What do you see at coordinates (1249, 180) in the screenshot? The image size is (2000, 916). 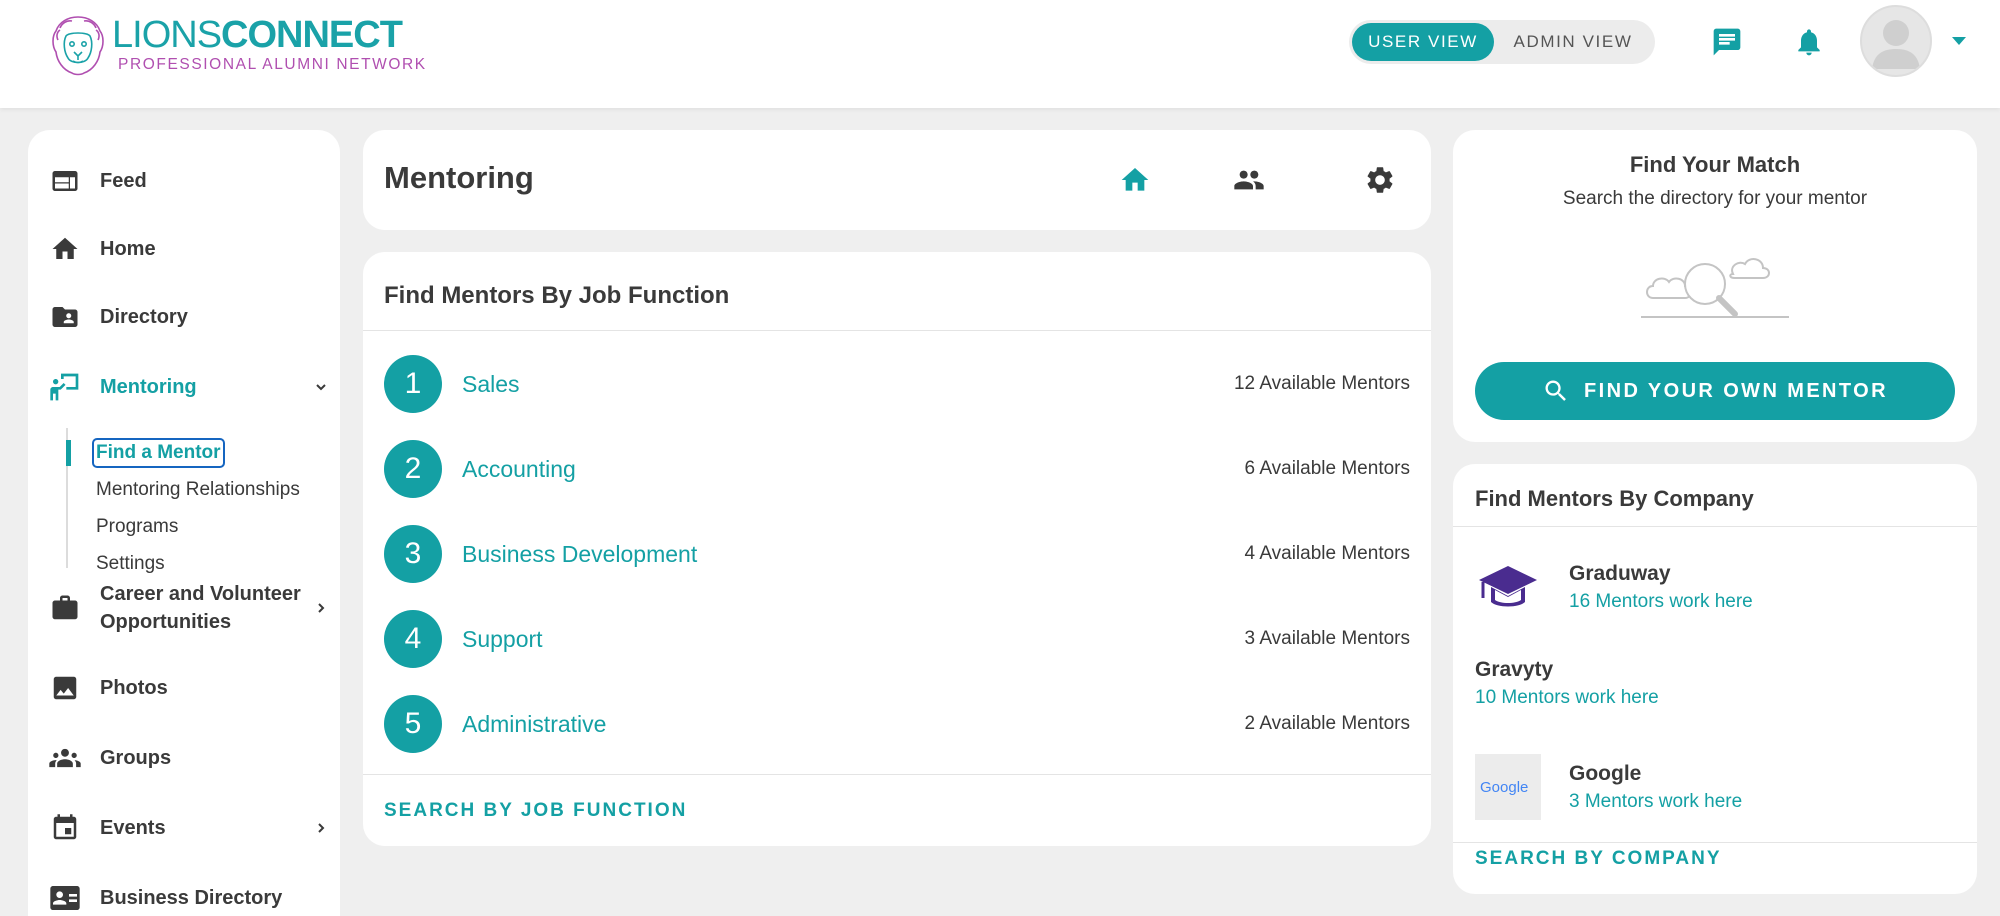 I see `people-icon` at bounding box center [1249, 180].